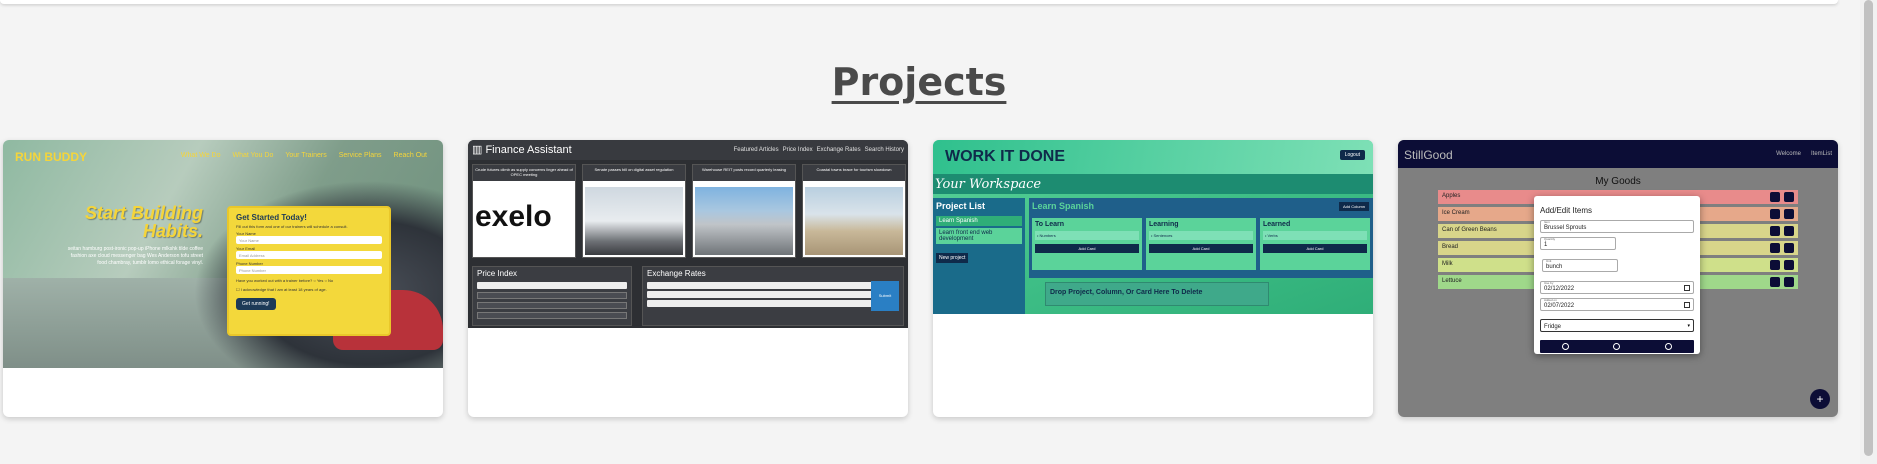  Describe the element at coordinates (1546, 245) in the screenshot. I see `quantity-value: 1` at that location.